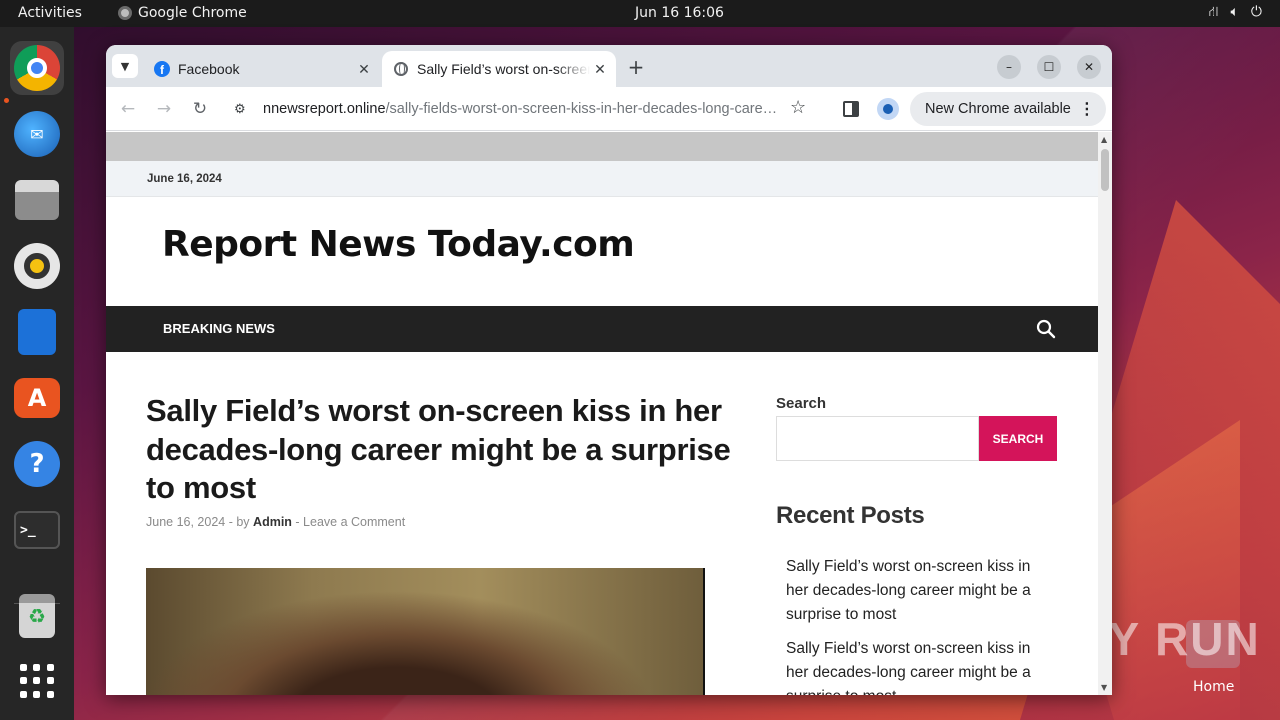  I want to click on thunderbird-icon: ✉, so click(37, 134).